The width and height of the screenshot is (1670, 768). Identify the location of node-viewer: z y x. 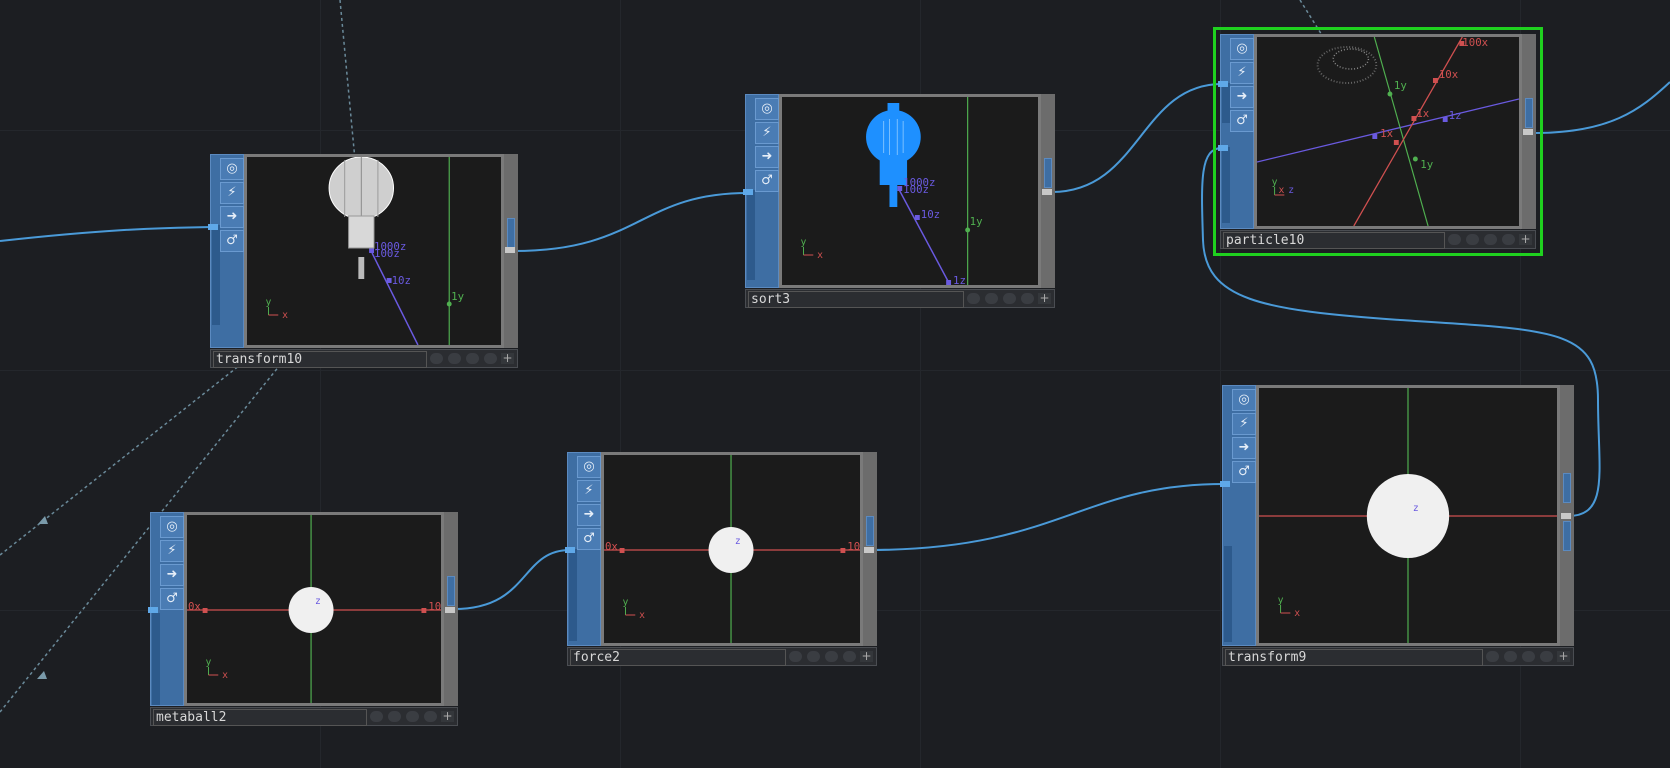
(1408, 515).